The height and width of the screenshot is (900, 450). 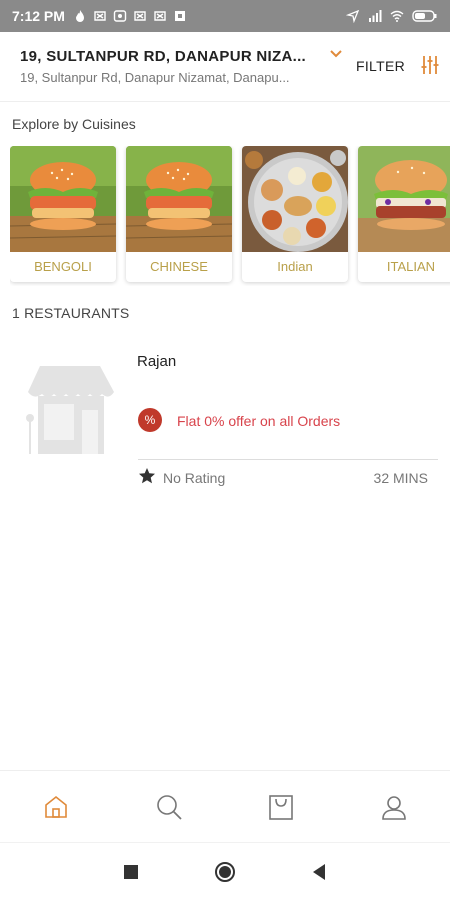 What do you see at coordinates (150, 420) in the screenshot?
I see `offer-percent-icon: %` at bounding box center [150, 420].